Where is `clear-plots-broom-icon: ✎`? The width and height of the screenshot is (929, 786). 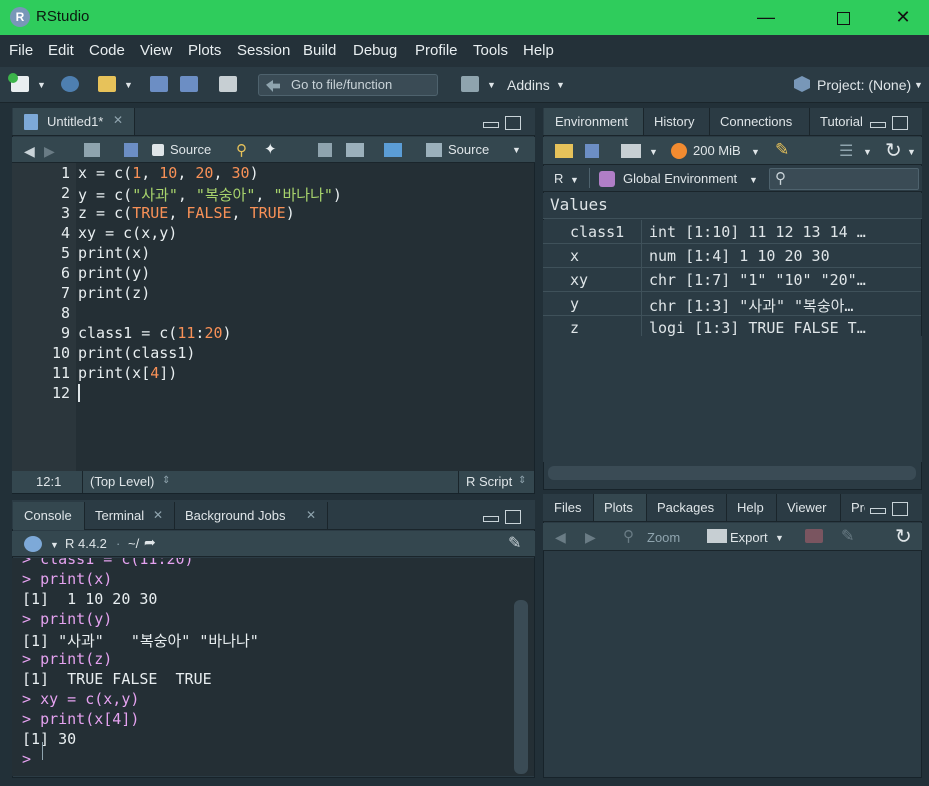 clear-plots-broom-icon: ✎ is located at coordinates (847, 536).